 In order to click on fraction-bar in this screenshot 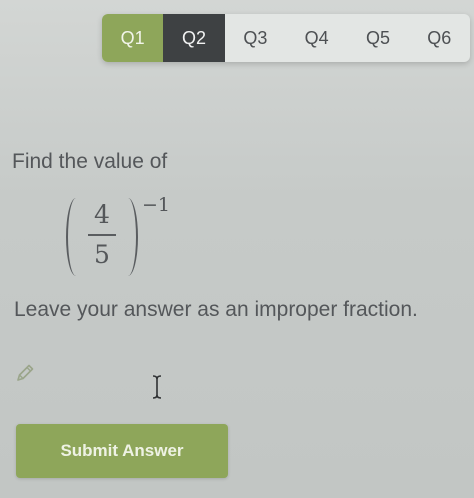, I will do `click(102, 235)`.